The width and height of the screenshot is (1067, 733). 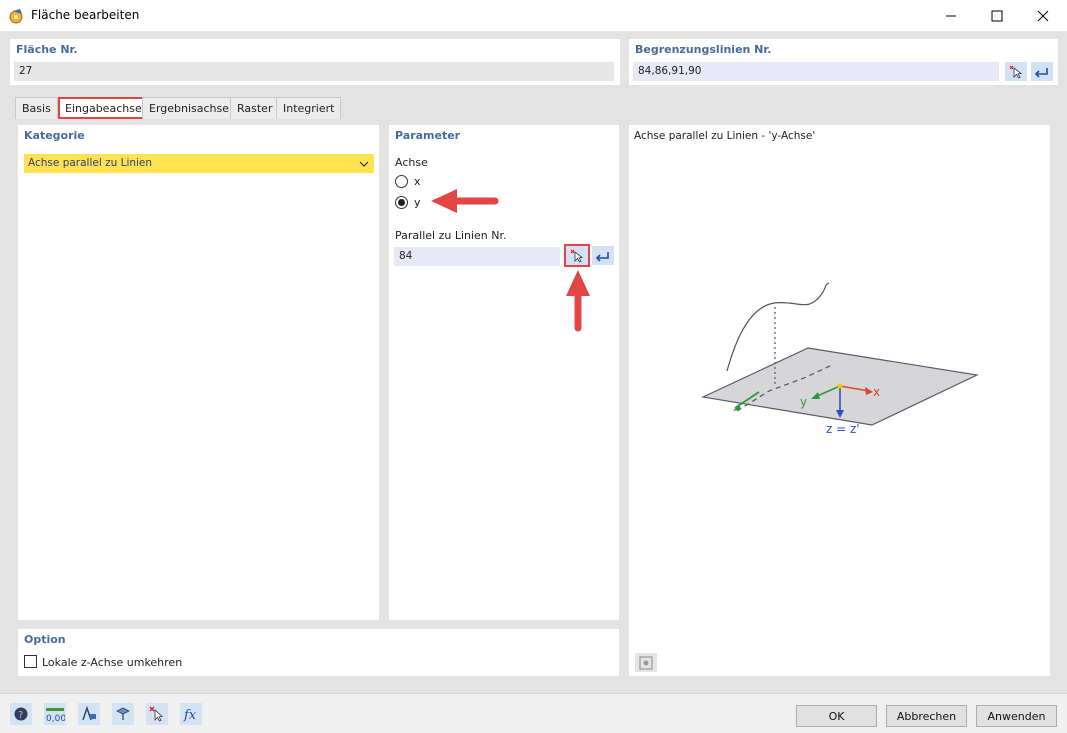 I want to click on radio-y, so click(x=401, y=202).